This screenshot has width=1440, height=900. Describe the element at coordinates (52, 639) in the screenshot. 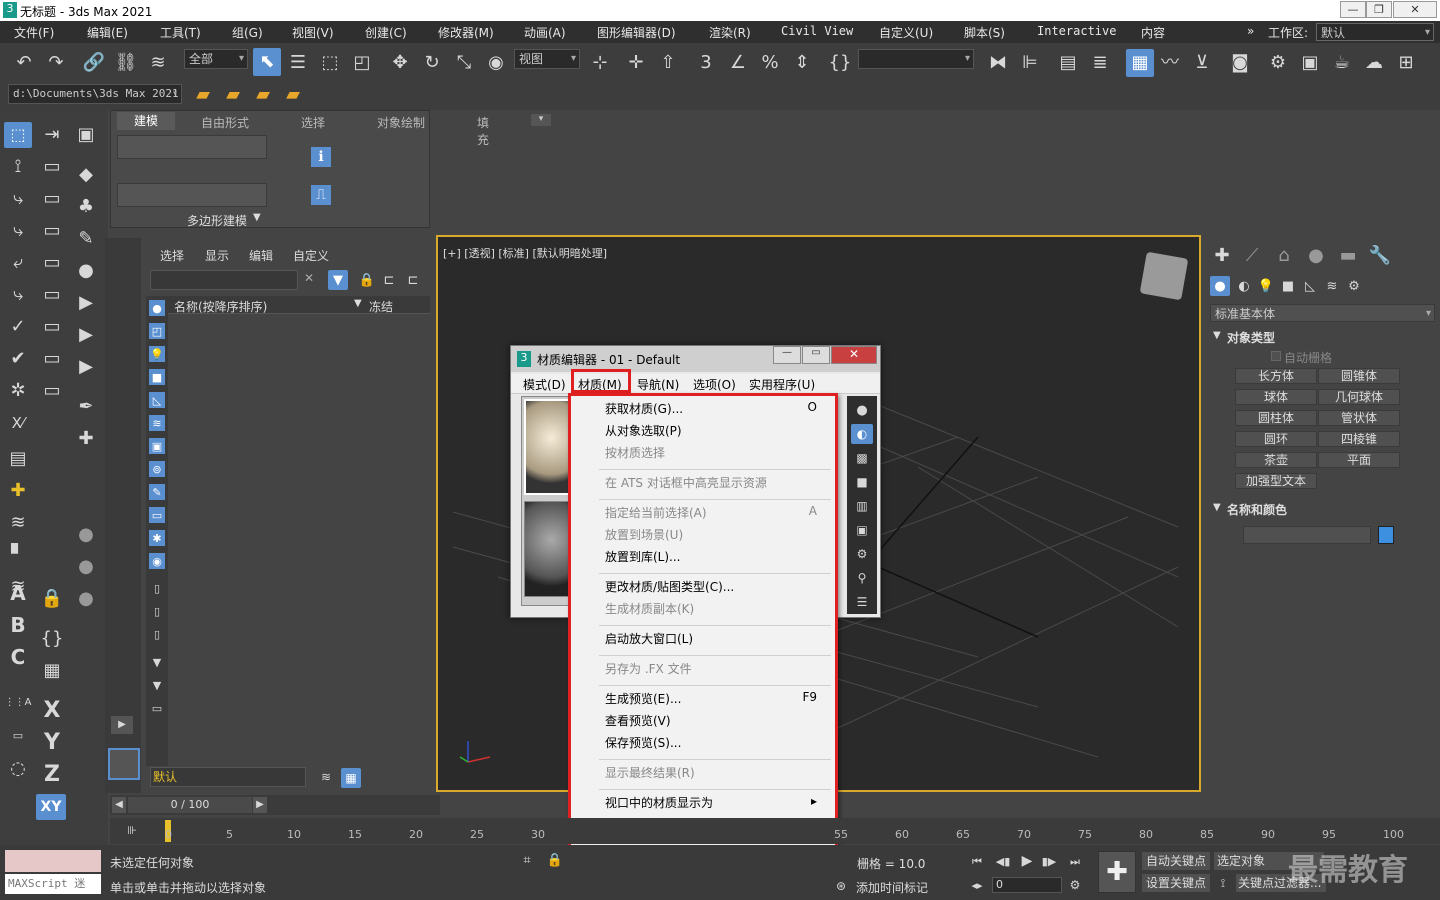

I see `brace-icon: {}` at that location.